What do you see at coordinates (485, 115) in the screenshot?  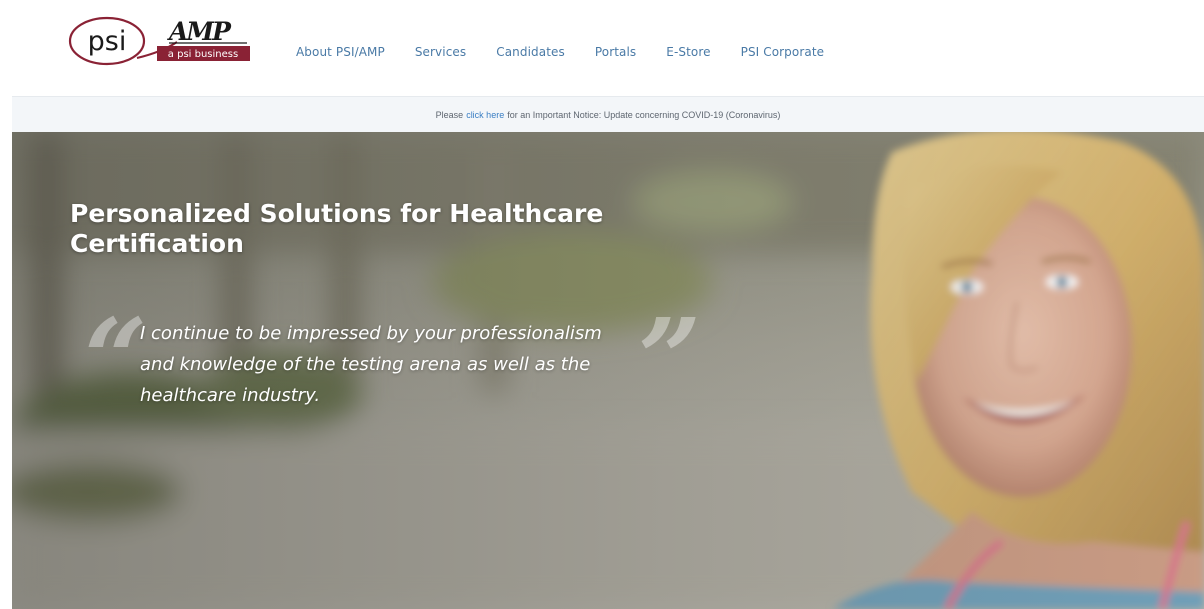 I see `notice-click-here-link: click here` at bounding box center [485, 115].